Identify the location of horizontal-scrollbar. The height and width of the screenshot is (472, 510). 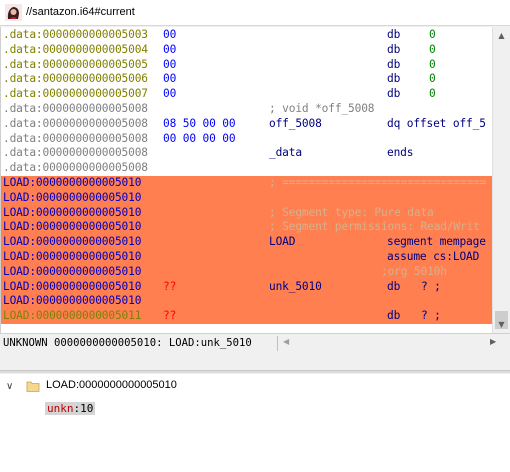
(390, 343).